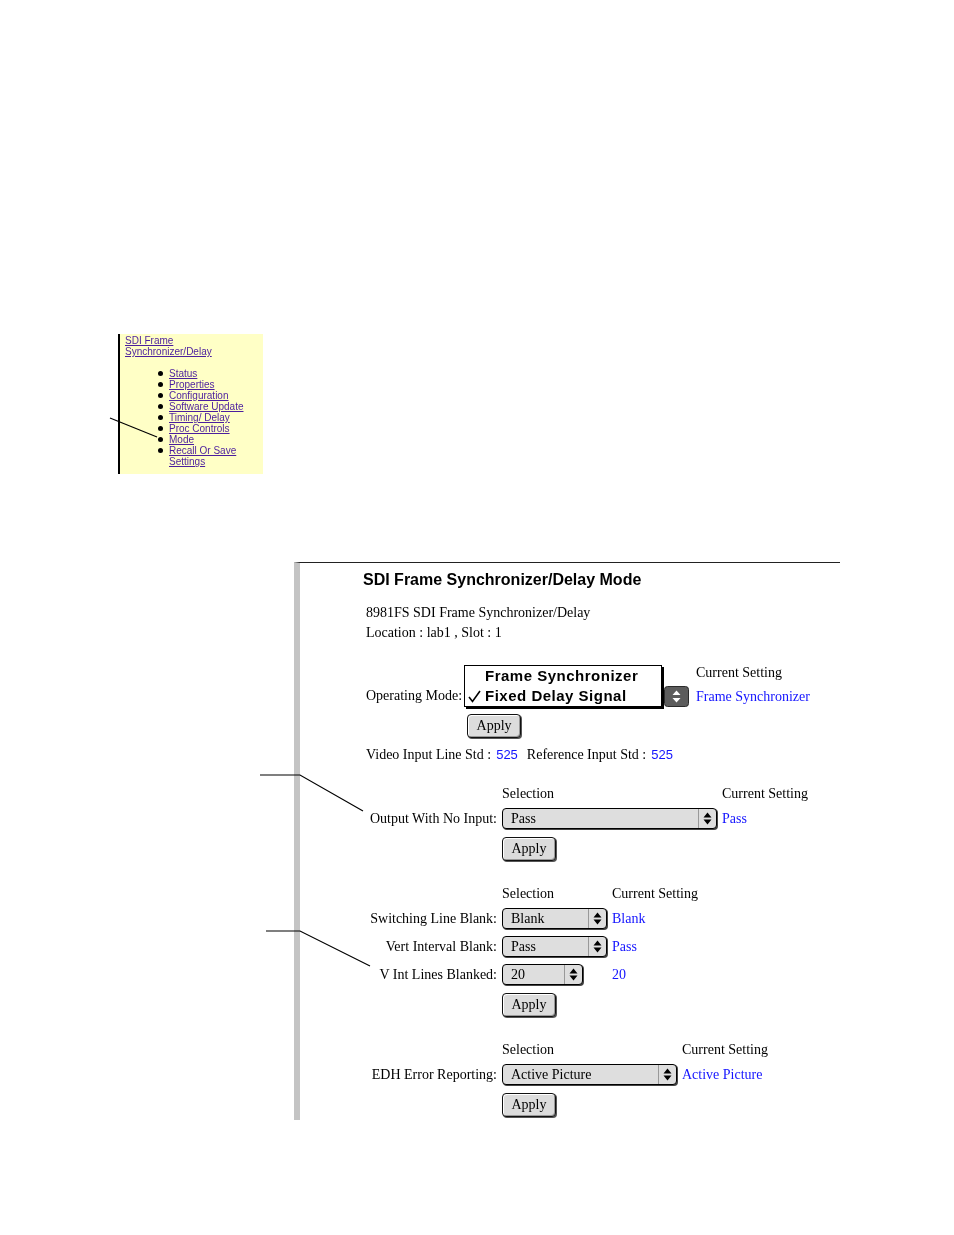 This screenshot has width=954, height=1235. I want to click on nav-link: Recall Or Save Settings, so click(214, 456).